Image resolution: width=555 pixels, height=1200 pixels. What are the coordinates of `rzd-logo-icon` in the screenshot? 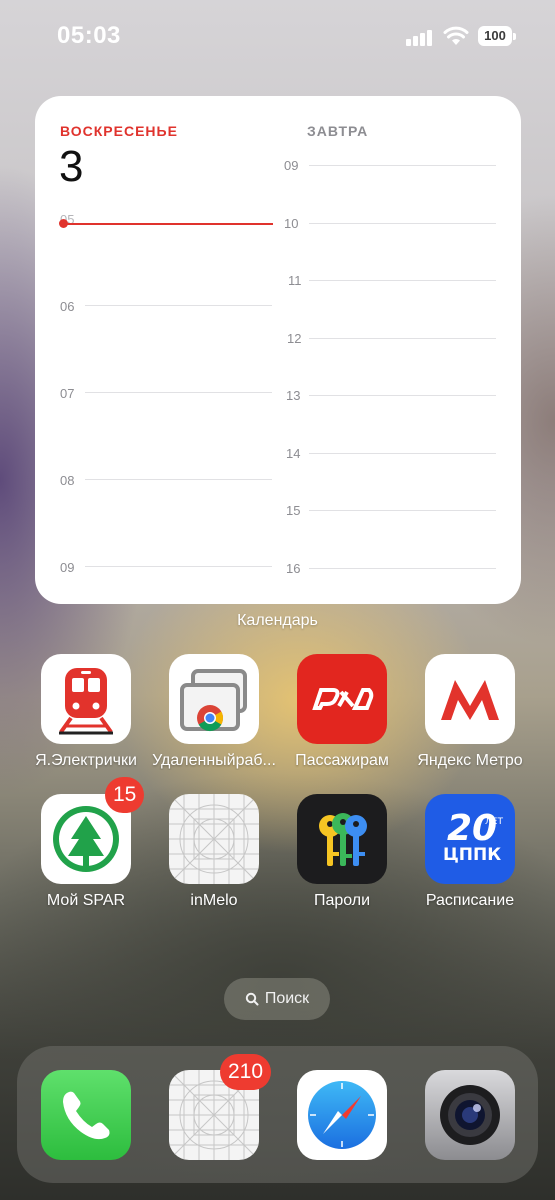 It's located at (342, 699).